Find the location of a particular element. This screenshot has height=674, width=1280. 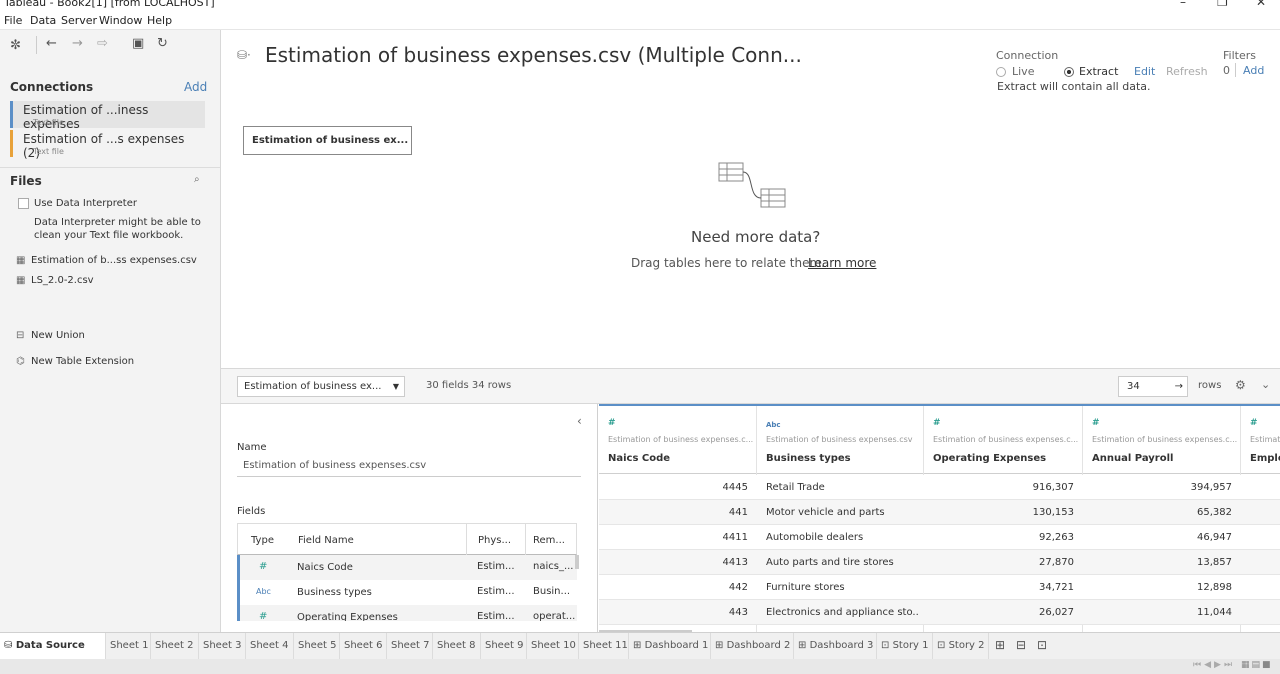

grid-cell: 130,153 is located at coordinates (999, 512).